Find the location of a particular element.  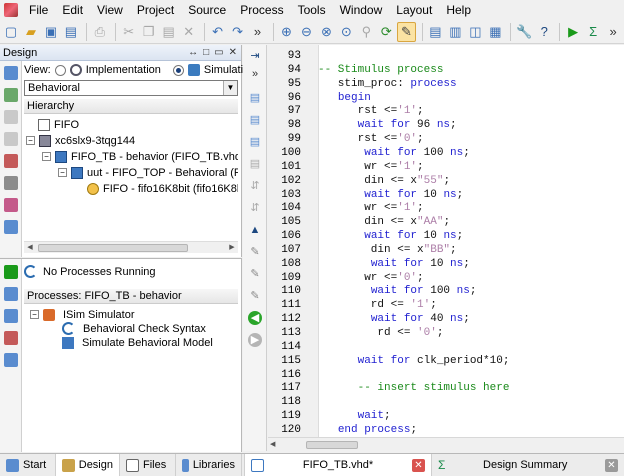

code-line: 118 is located at coordinates (446, 402).